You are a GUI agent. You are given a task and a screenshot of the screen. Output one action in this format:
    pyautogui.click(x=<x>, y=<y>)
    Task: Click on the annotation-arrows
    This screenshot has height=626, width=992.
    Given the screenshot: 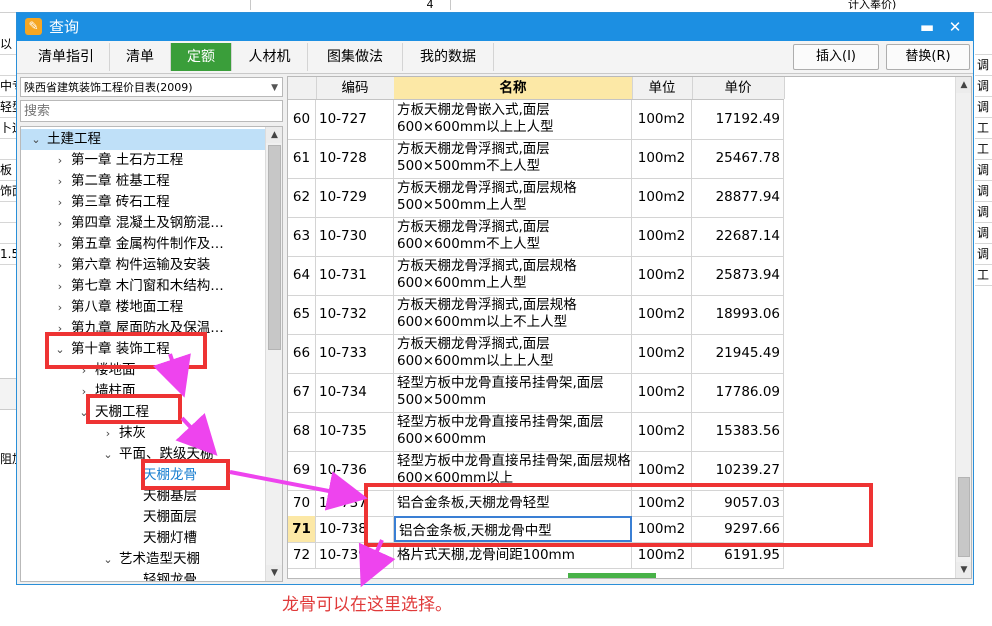 What is the action you would take?
    pyautogui.click(x=274, y=470)
    